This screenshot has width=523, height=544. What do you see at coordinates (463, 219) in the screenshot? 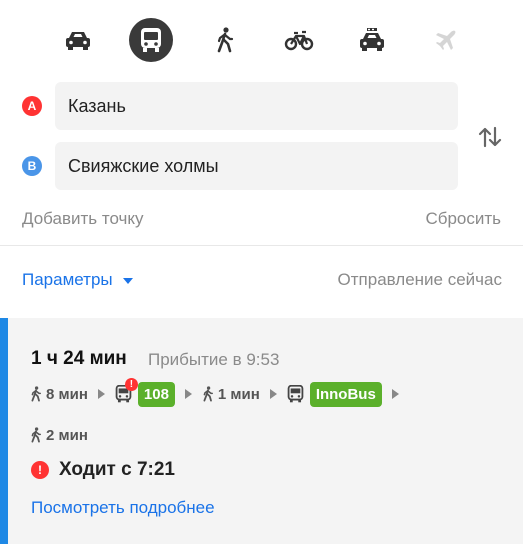
I see `reset-button: Сбросить` at bounding box center [463, 219].